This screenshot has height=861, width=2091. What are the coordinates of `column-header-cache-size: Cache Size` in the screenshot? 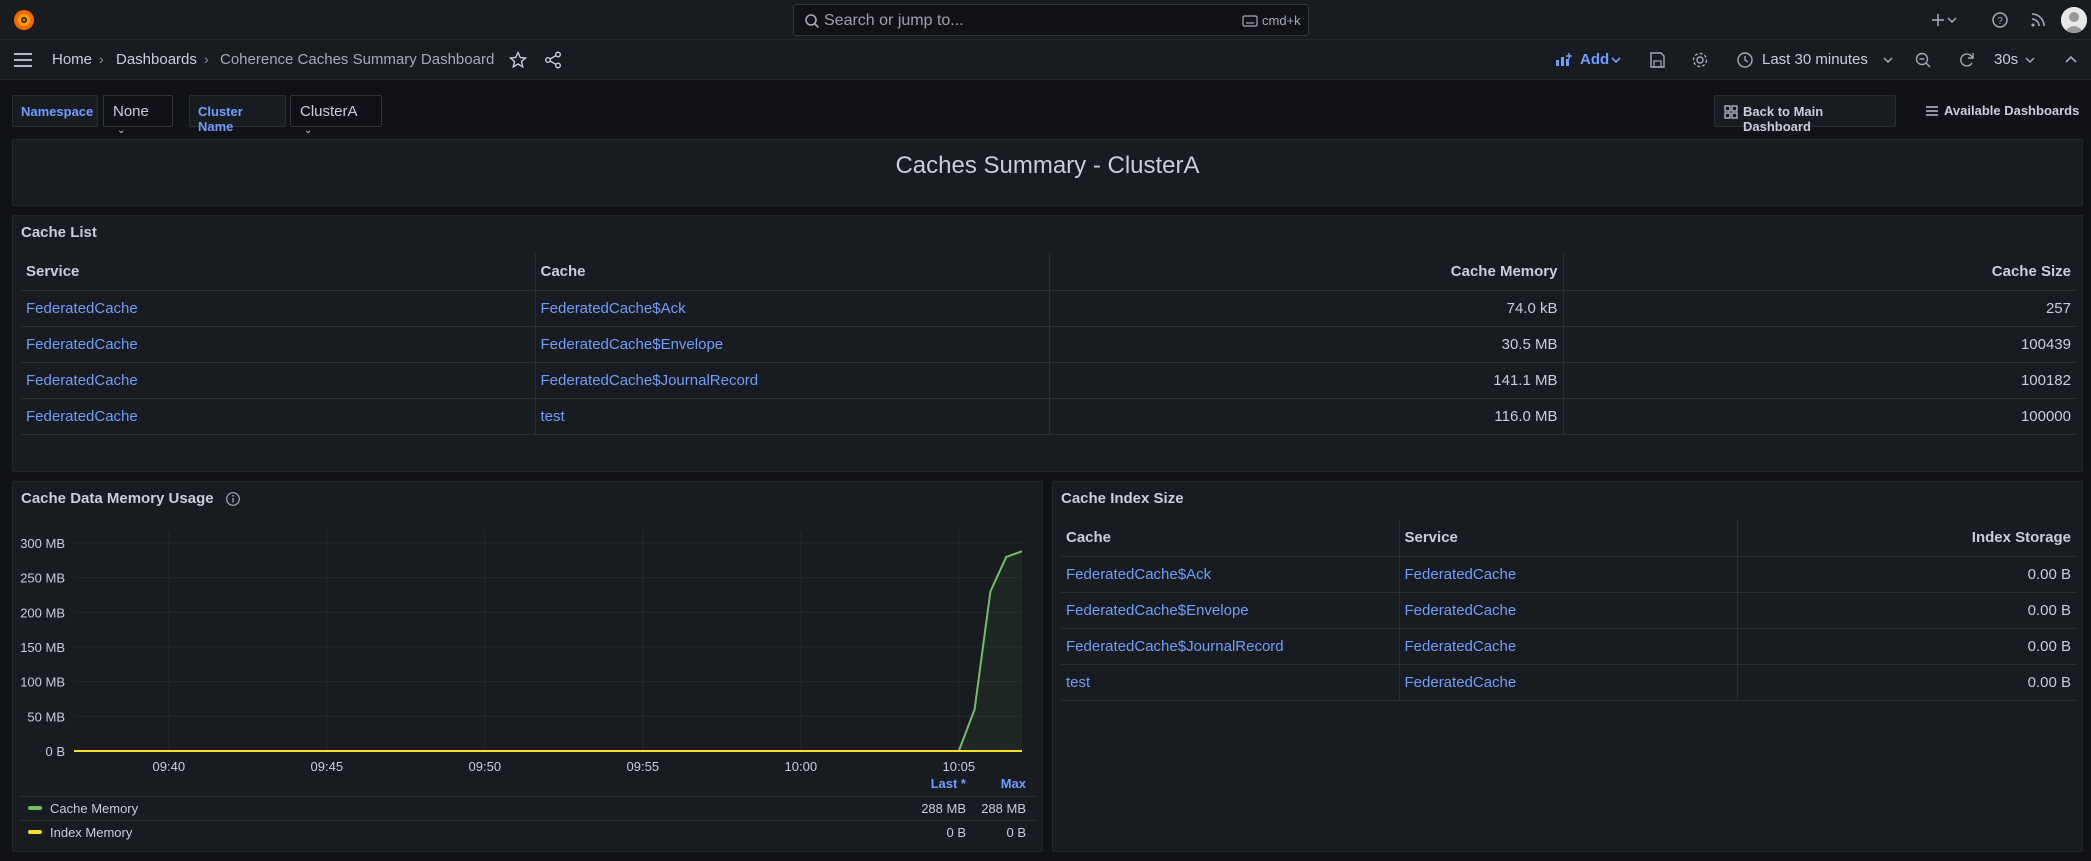 It's located at (1819, 272).